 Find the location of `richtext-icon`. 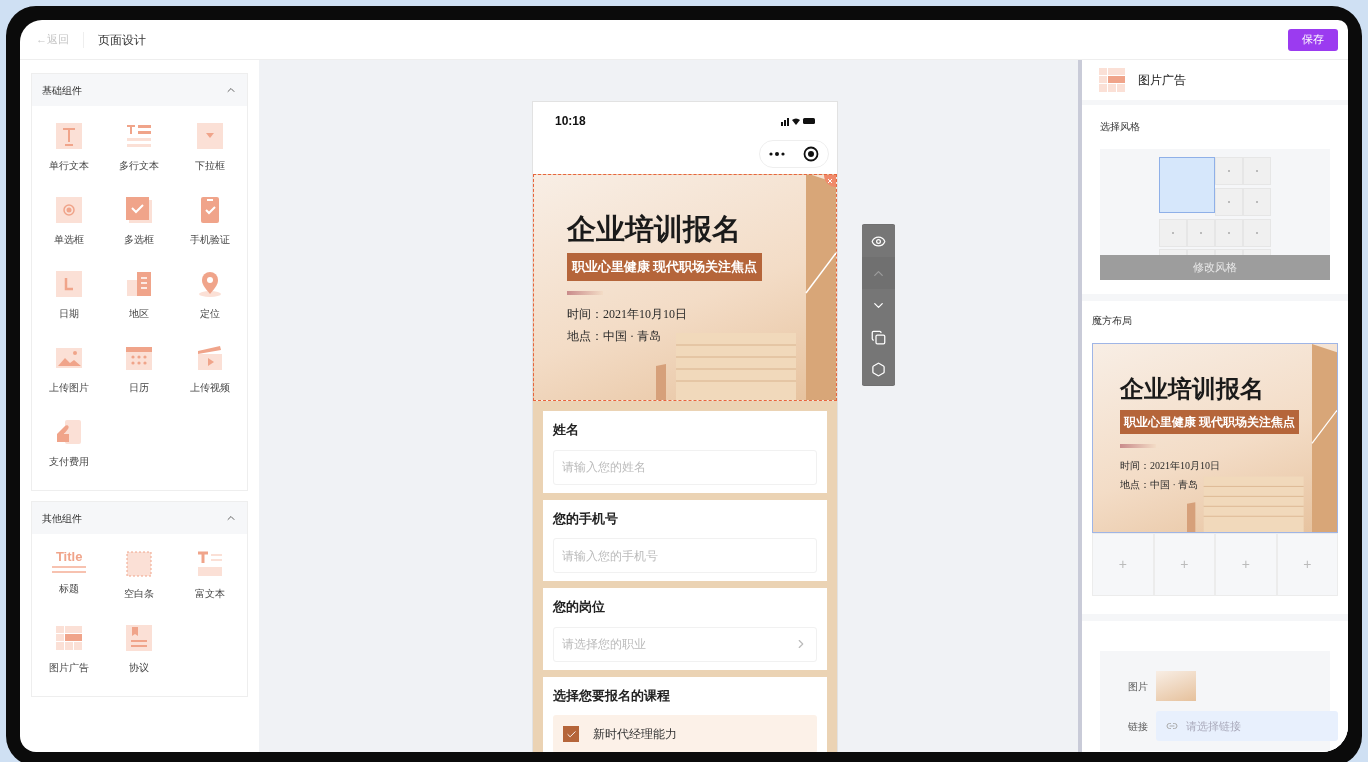

richtext-icon is located at coordinates (209, 564).